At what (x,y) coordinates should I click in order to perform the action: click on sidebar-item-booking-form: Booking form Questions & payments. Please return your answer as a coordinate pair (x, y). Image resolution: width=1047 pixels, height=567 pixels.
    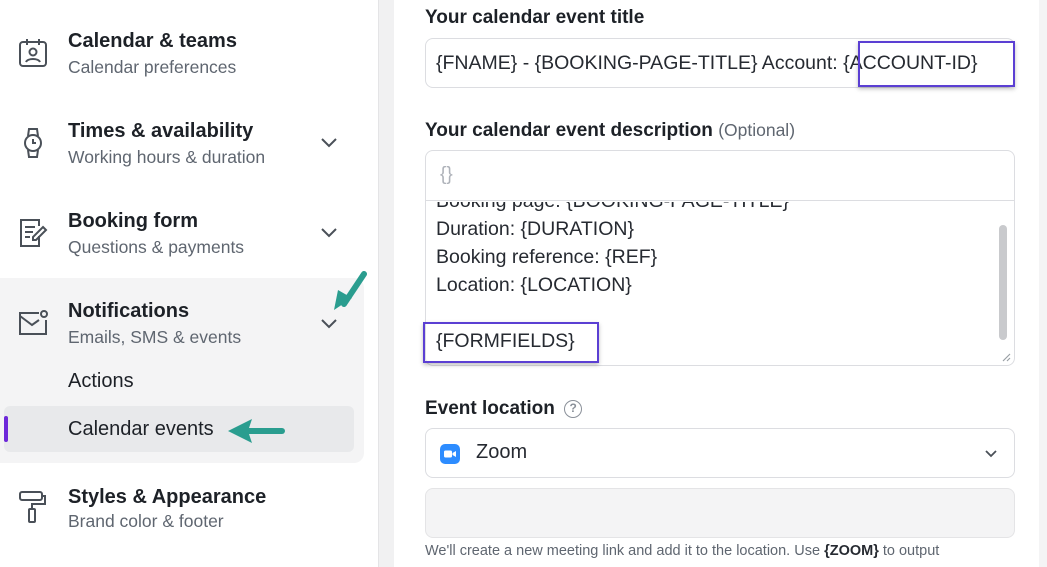
    Looking at the image, I should click on (182, 234).